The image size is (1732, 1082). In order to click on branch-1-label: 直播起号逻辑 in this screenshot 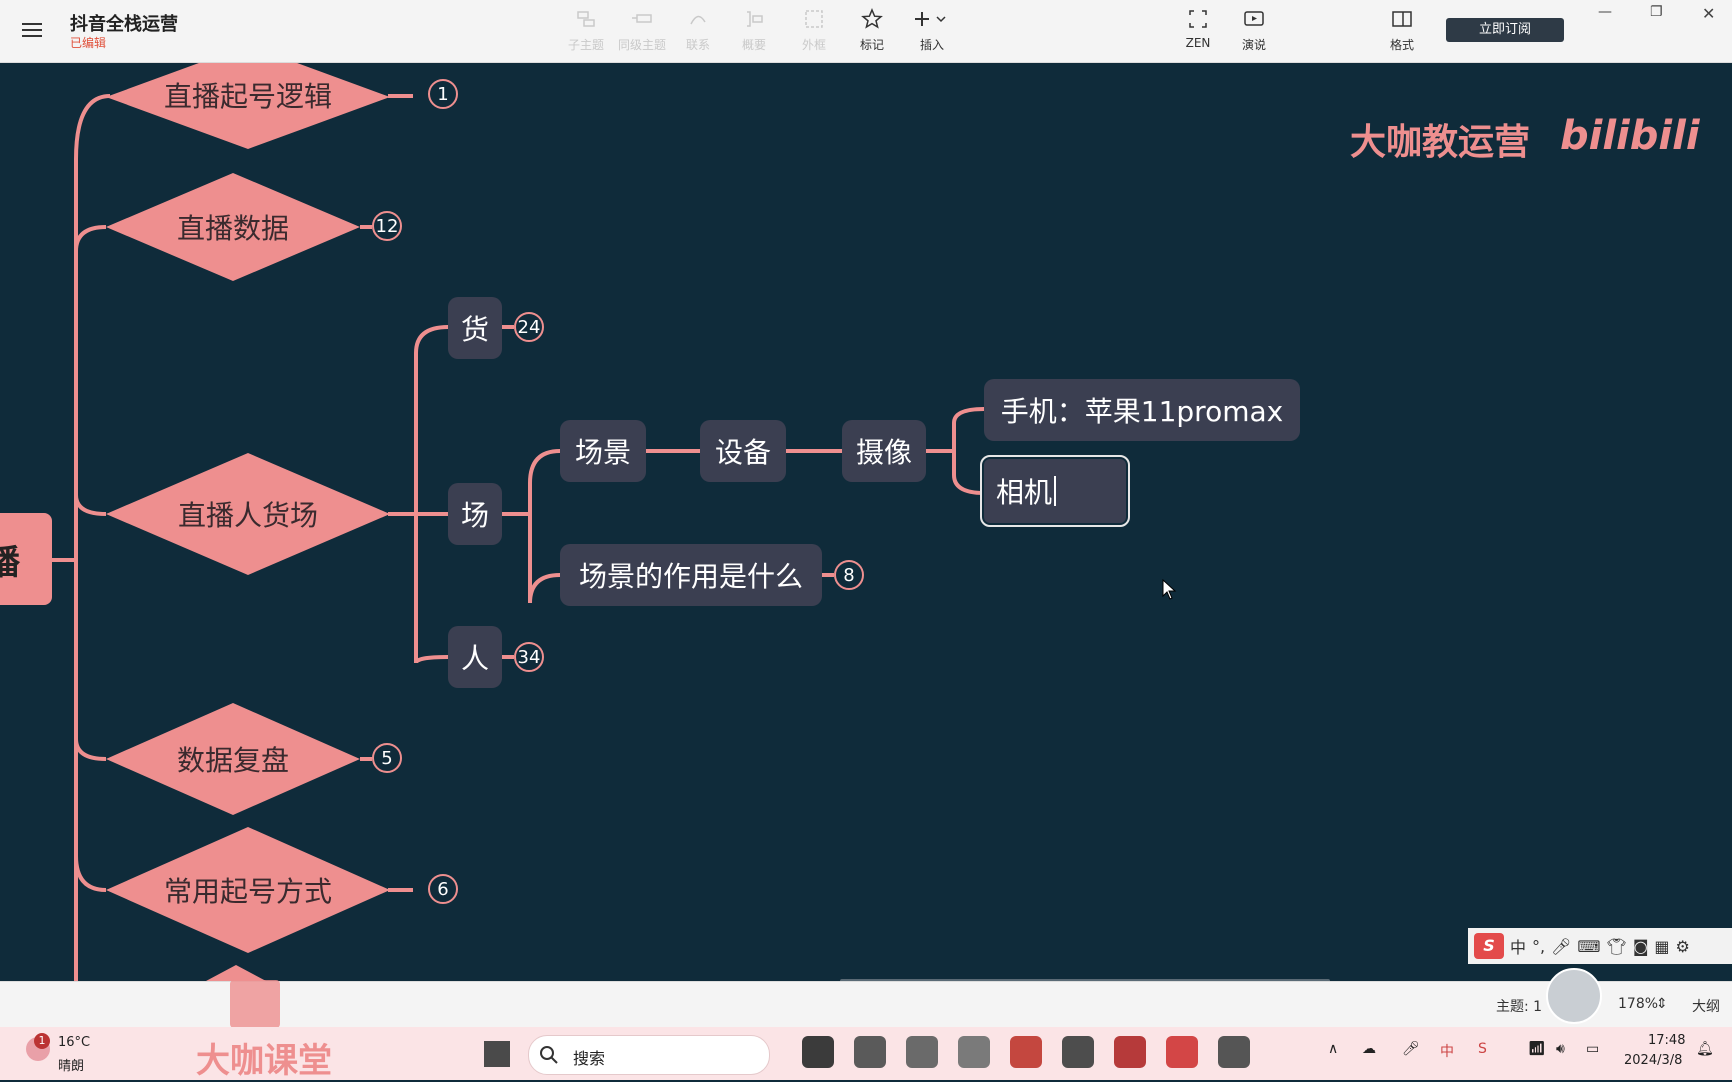, I will do `click(247, 96)`.